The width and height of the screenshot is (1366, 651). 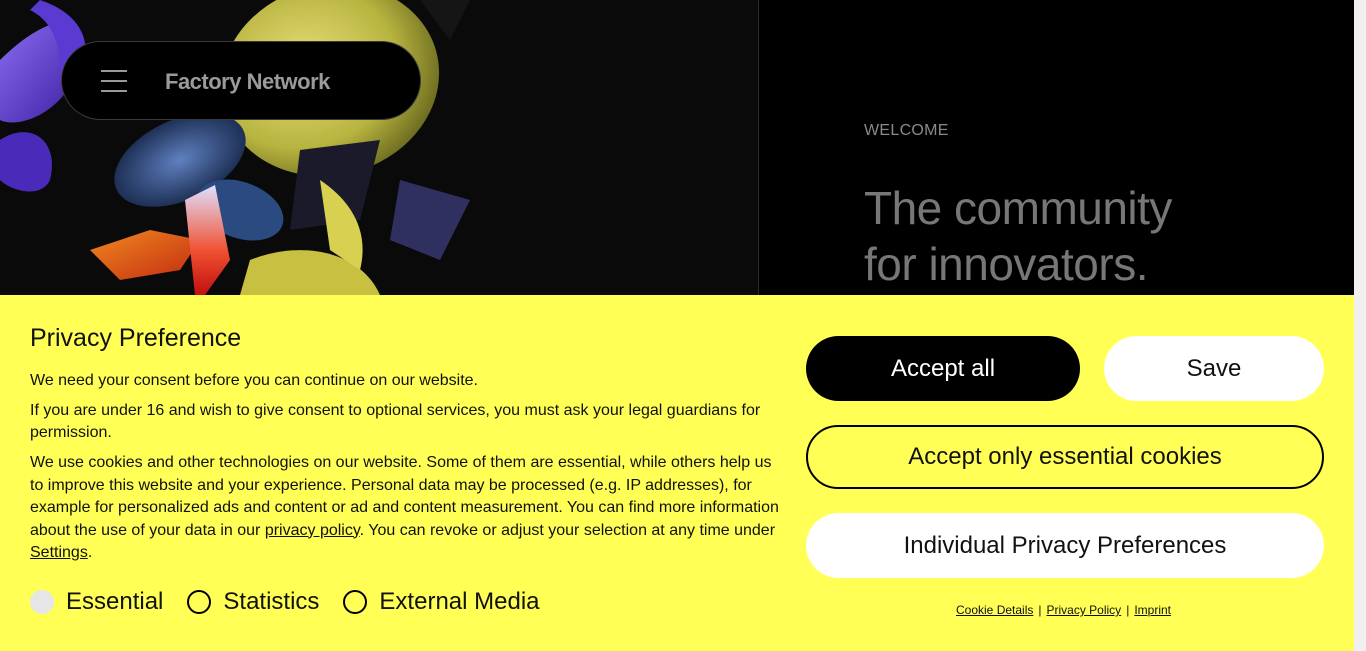 What do you see at coordinates (1214, 368) in the screenshot?
I see `save-button: Save` at bounding box center [1214, 368].